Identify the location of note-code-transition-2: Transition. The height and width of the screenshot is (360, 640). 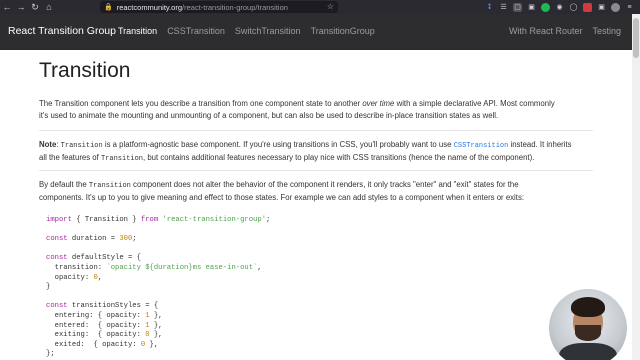
(121, 159).